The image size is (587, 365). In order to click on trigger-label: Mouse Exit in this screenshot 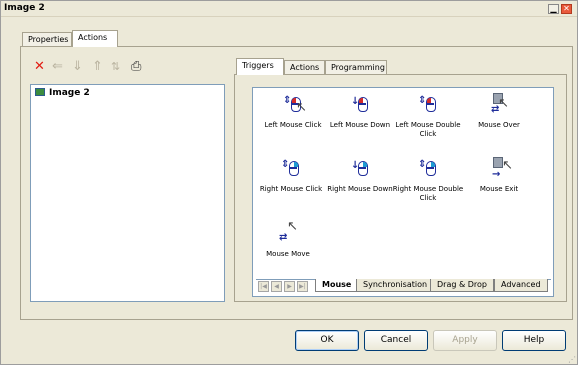, I will do `click(499, 189)`.